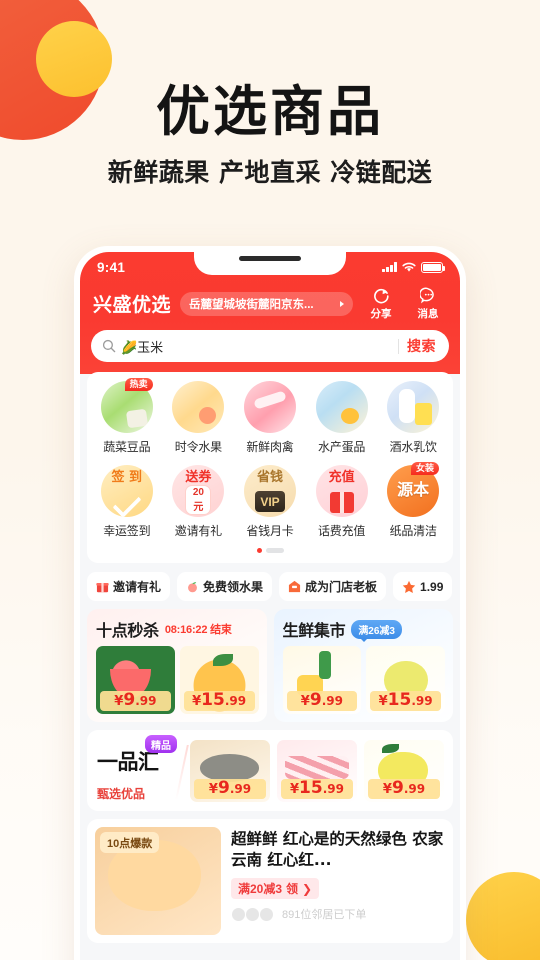 The width and height of the screenshot is (540, 960). I want to click on status-icons, so click(414, 267).